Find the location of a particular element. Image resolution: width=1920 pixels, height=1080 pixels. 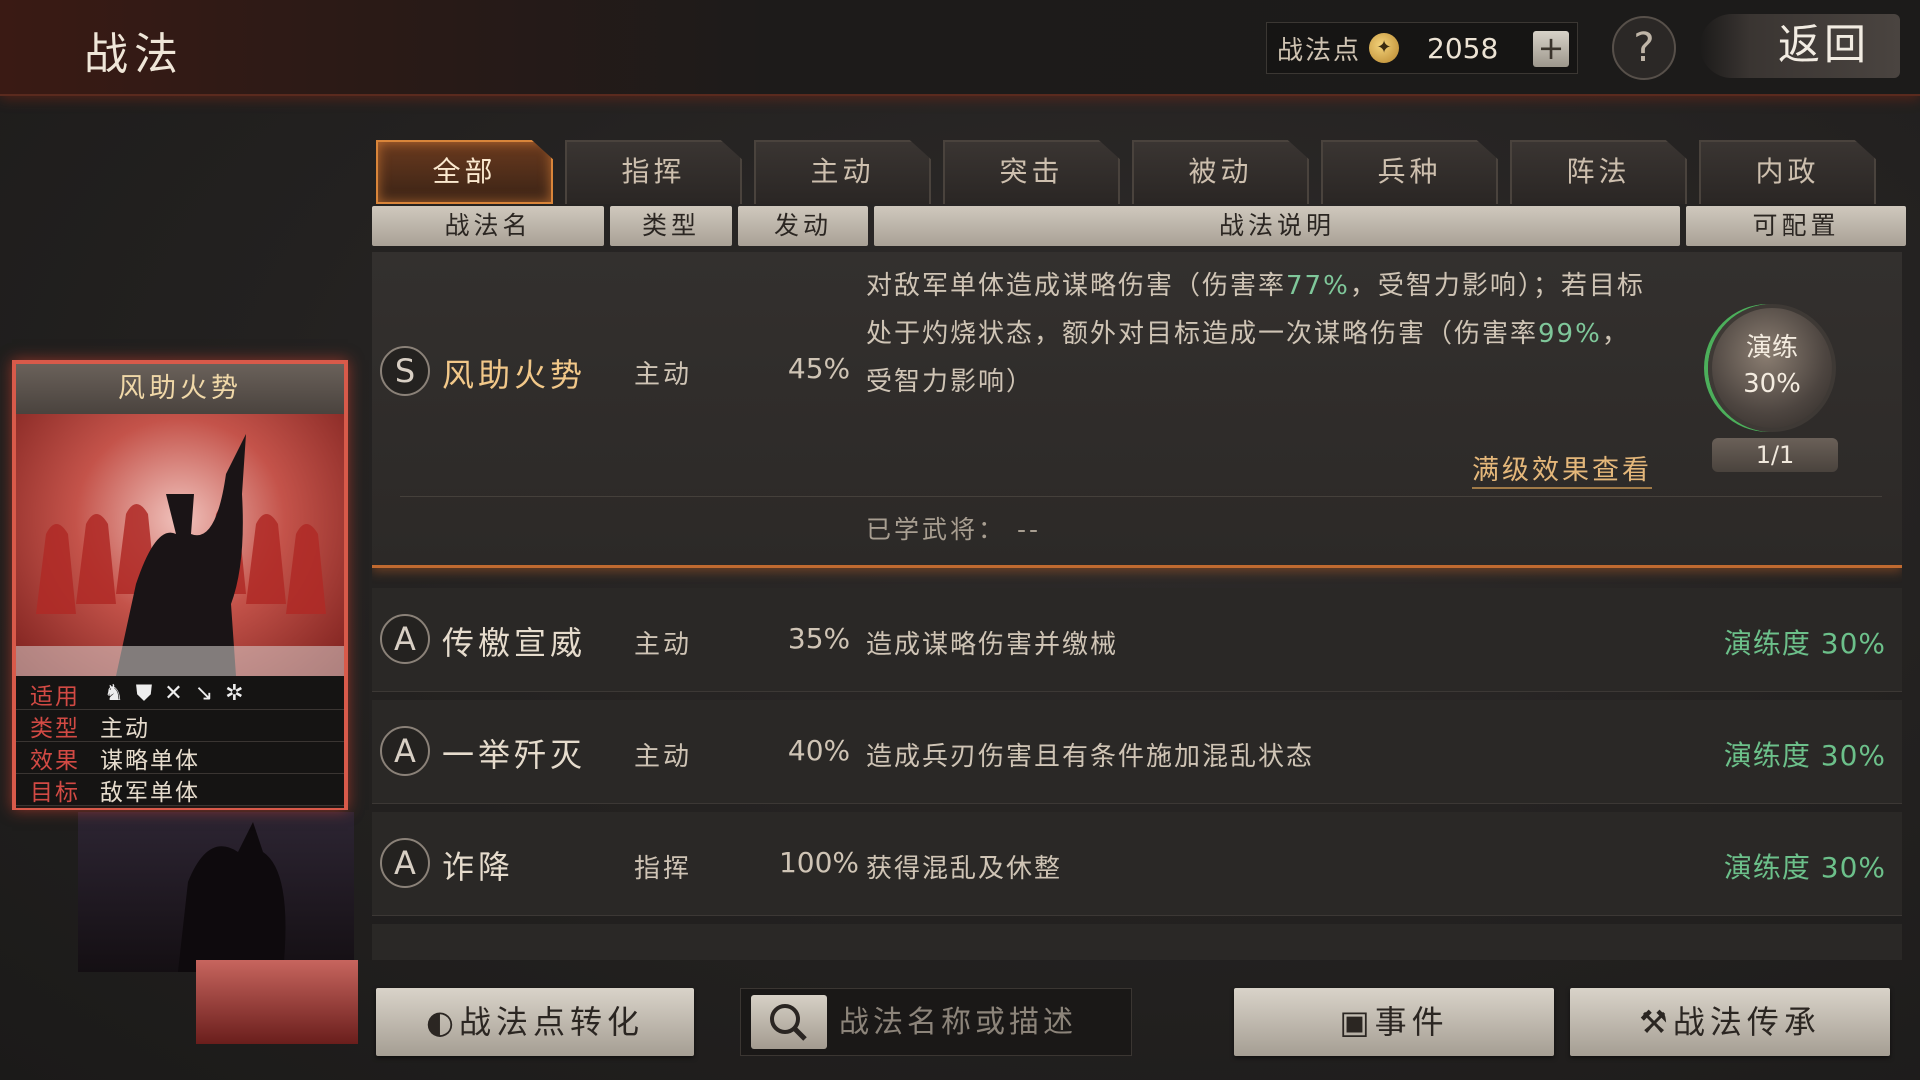

column-header-configurable: 可配置 is located at coordinates (1796, 226).